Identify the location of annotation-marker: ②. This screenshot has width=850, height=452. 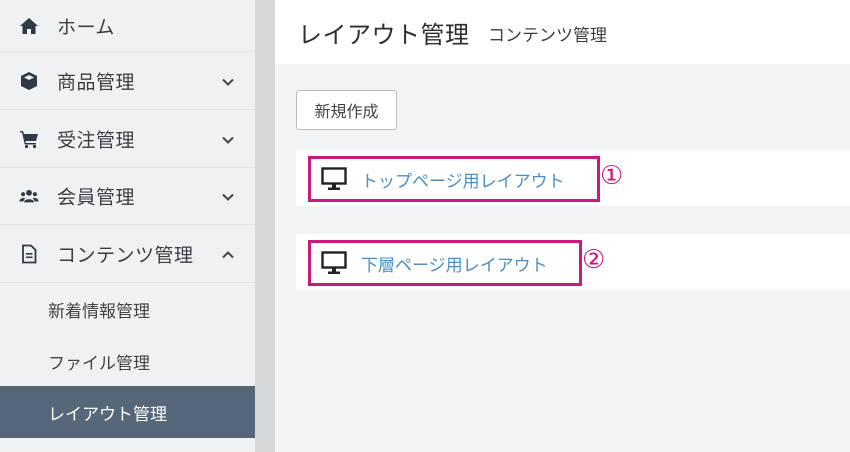
(594, 260).